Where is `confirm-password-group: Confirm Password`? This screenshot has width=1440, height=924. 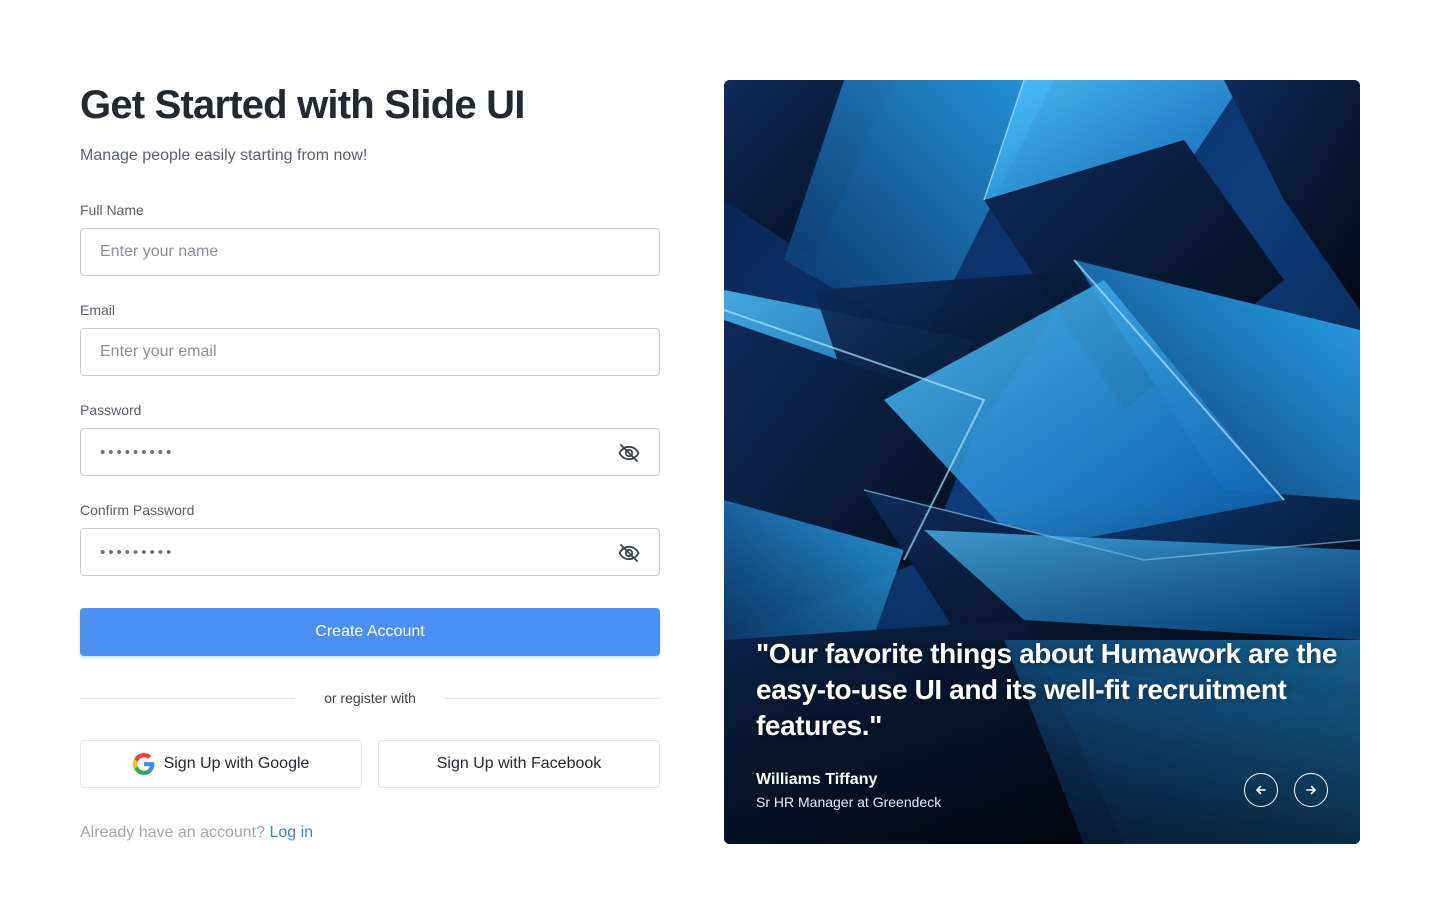
confirm-password-group: Confirm Password is located at coordinates (370, 538).